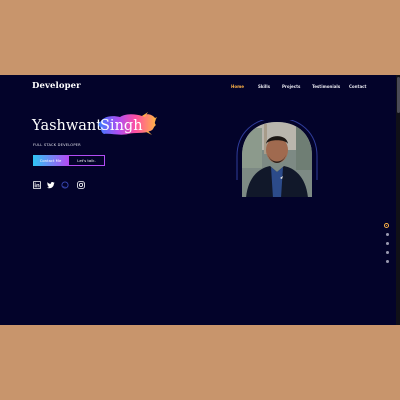  Describe the element at coordinates (291, 86) in the screenshot. I see `nav-projects: Projects` at that location.